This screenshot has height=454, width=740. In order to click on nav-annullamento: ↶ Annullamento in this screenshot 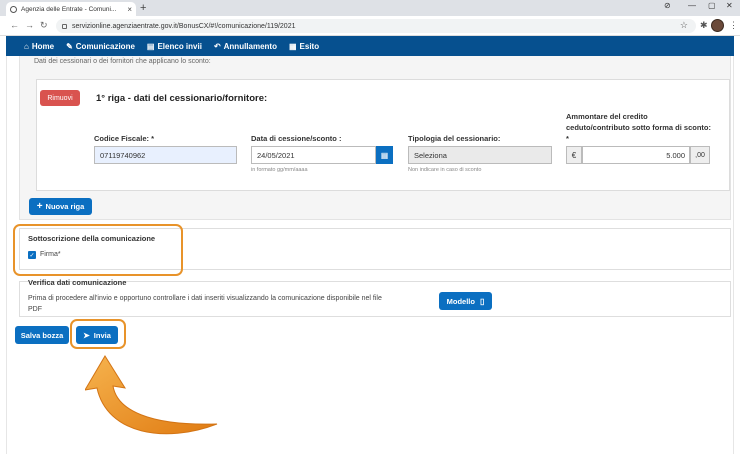, I will do `click(245, 46)`.